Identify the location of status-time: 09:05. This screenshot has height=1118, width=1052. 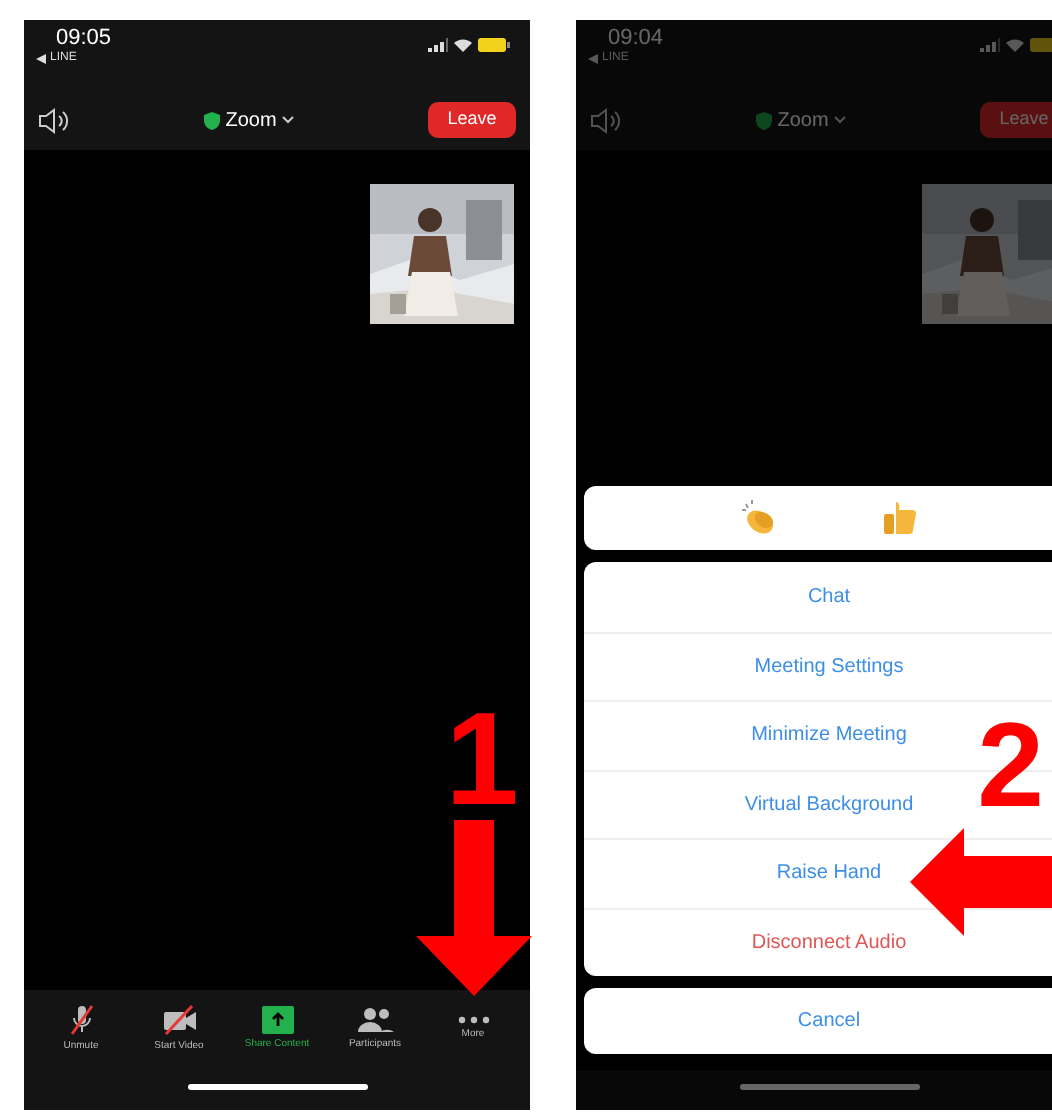
(84, 38).